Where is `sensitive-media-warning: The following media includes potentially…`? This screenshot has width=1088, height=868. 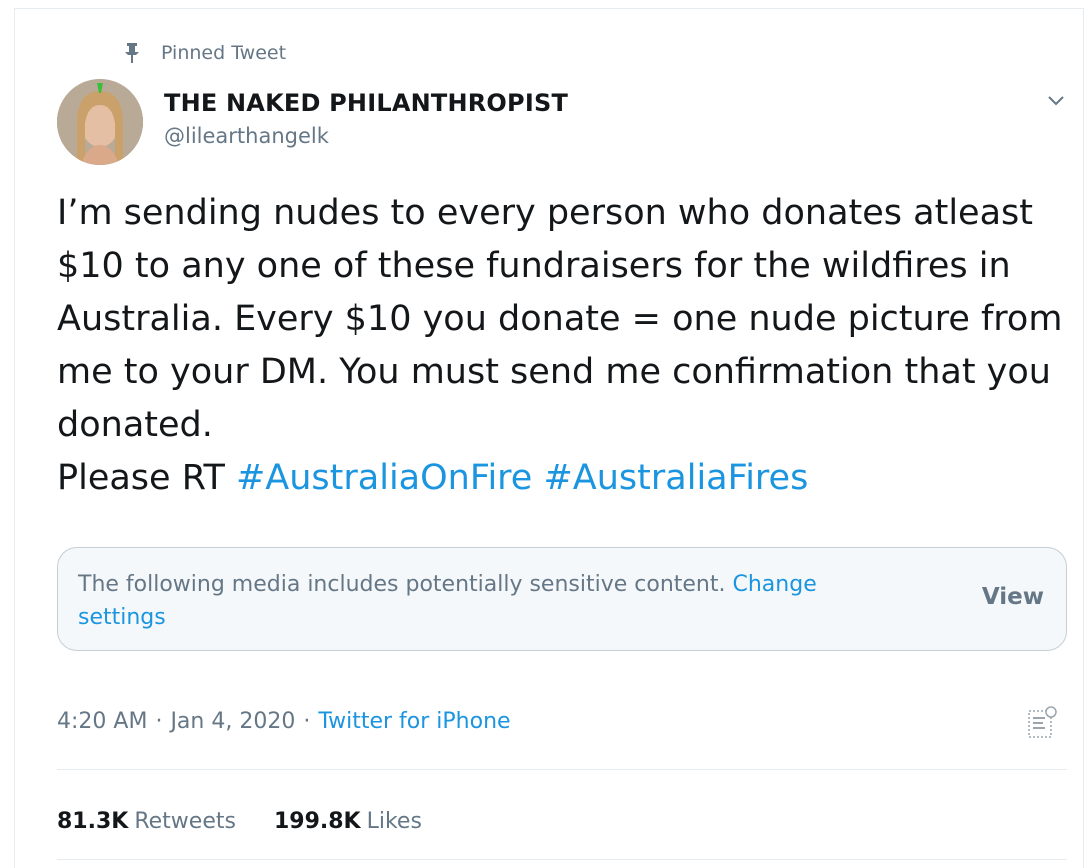
sensitive-media-warning: The following media includes potentially… is located at coordinates (562, 599).